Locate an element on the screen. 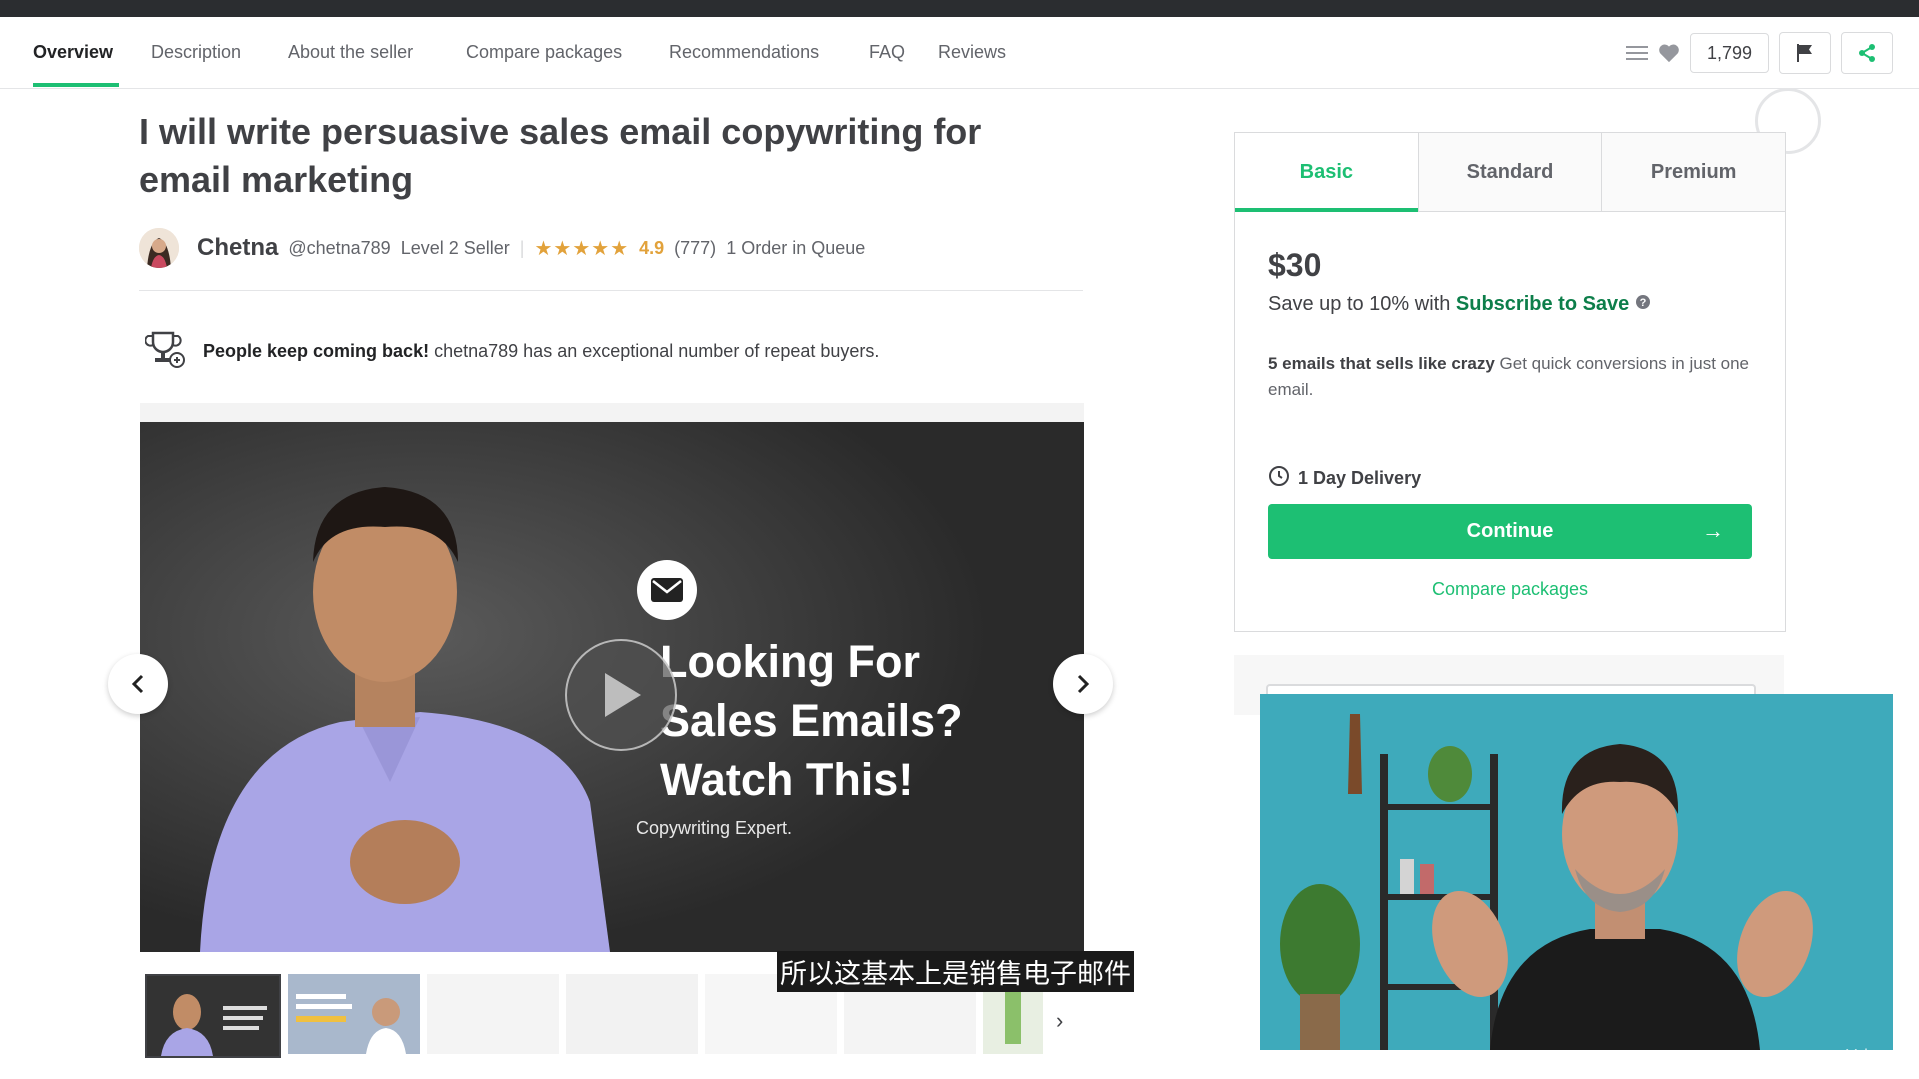 The width and height of the screenshot is (1919, 1079). play-icon is located at coordinates (623, 695).